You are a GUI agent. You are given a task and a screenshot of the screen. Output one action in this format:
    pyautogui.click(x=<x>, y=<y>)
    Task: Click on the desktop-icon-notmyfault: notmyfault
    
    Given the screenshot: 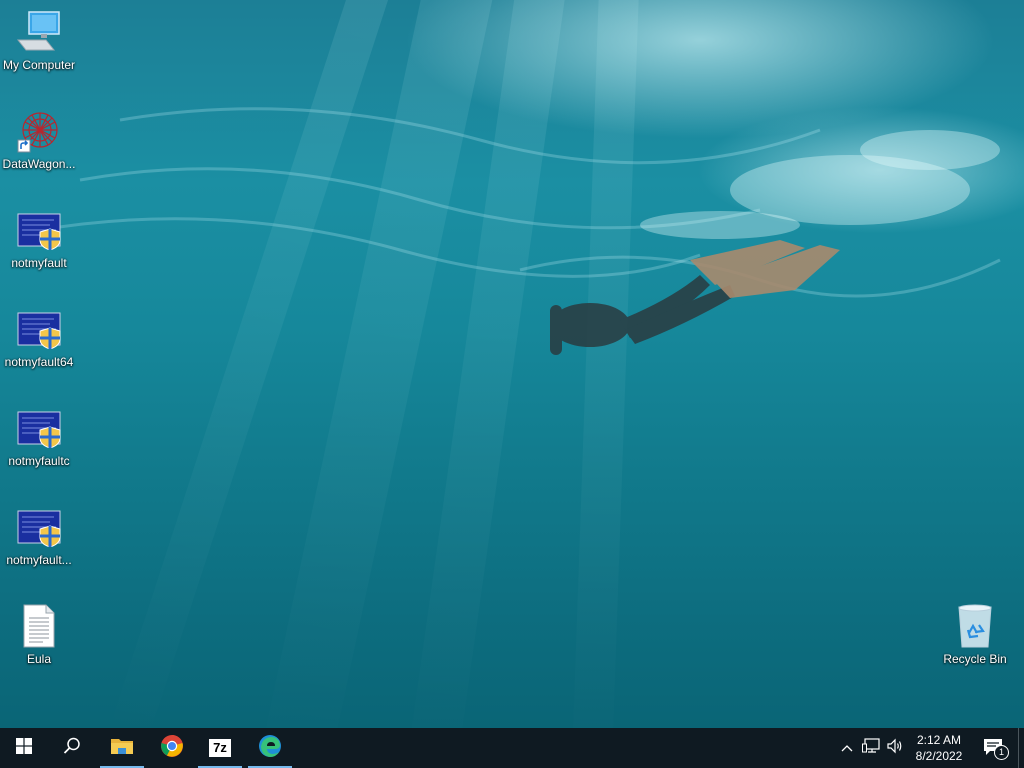 What is the action you would take?
    pyautogui.click(x=39, y=238)
    